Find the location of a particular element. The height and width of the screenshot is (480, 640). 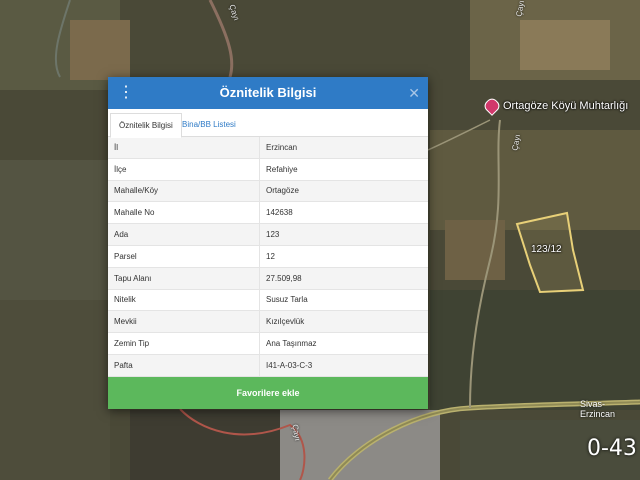

table-row: Zemin Tip Ana Taşınmaz is located at coordinates (268, 343).